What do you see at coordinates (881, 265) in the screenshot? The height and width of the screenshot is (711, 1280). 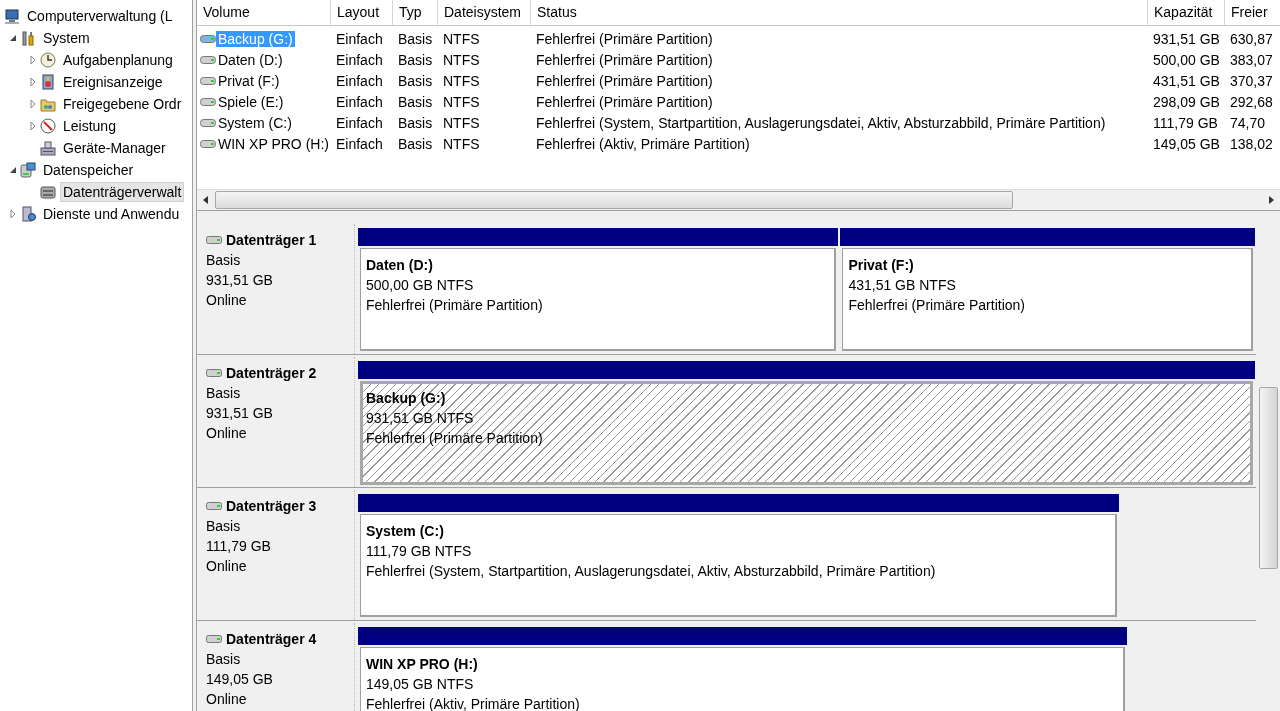 I see `partition-name: Privat (F:)` at bounding box center [881, 265].